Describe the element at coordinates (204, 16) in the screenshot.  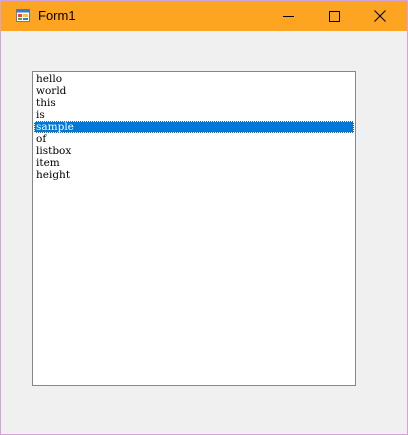
I see `title-bar: Form1` at that location.